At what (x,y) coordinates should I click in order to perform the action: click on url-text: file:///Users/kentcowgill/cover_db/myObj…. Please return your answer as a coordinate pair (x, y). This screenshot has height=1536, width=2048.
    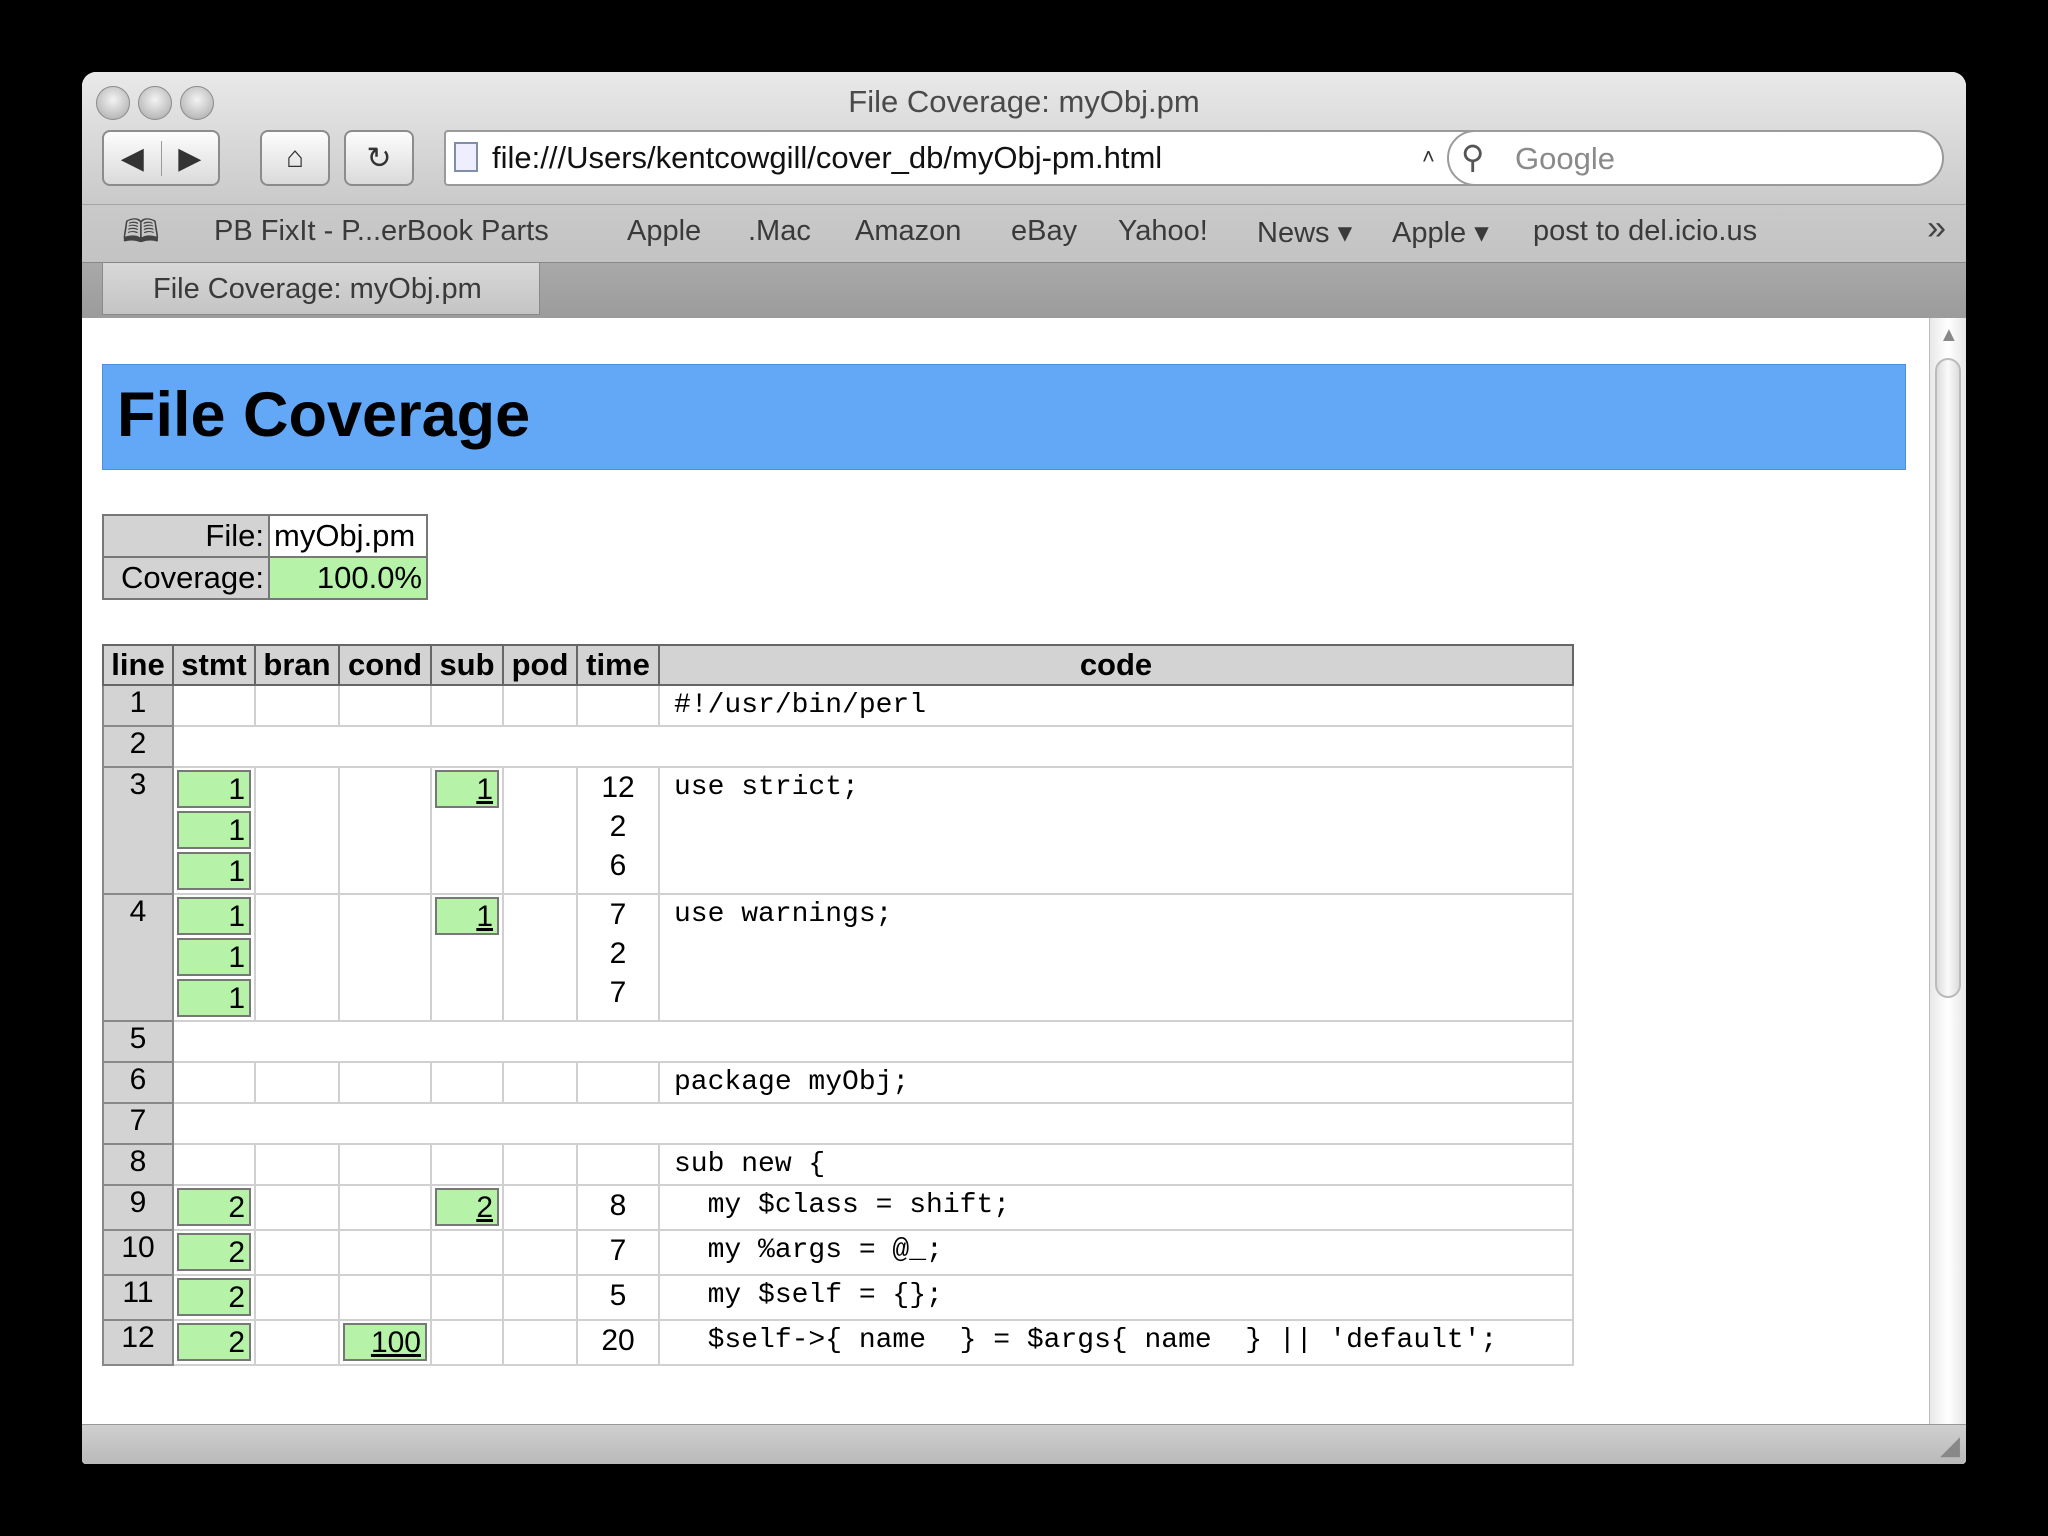
    Looking at the image, I should click on (827, 158).